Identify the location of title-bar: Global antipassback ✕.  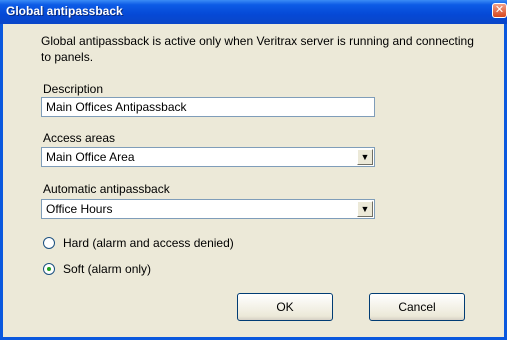
(253, 12).